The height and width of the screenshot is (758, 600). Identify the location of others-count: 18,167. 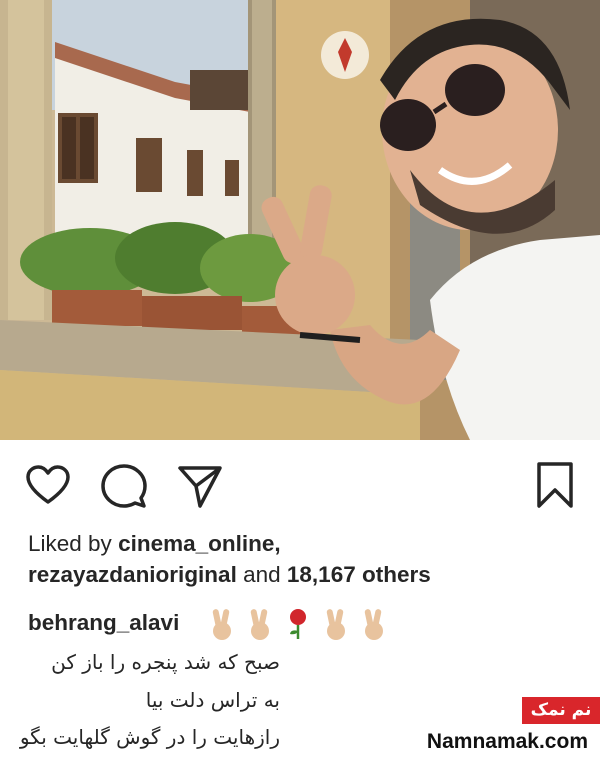
(321, 574).